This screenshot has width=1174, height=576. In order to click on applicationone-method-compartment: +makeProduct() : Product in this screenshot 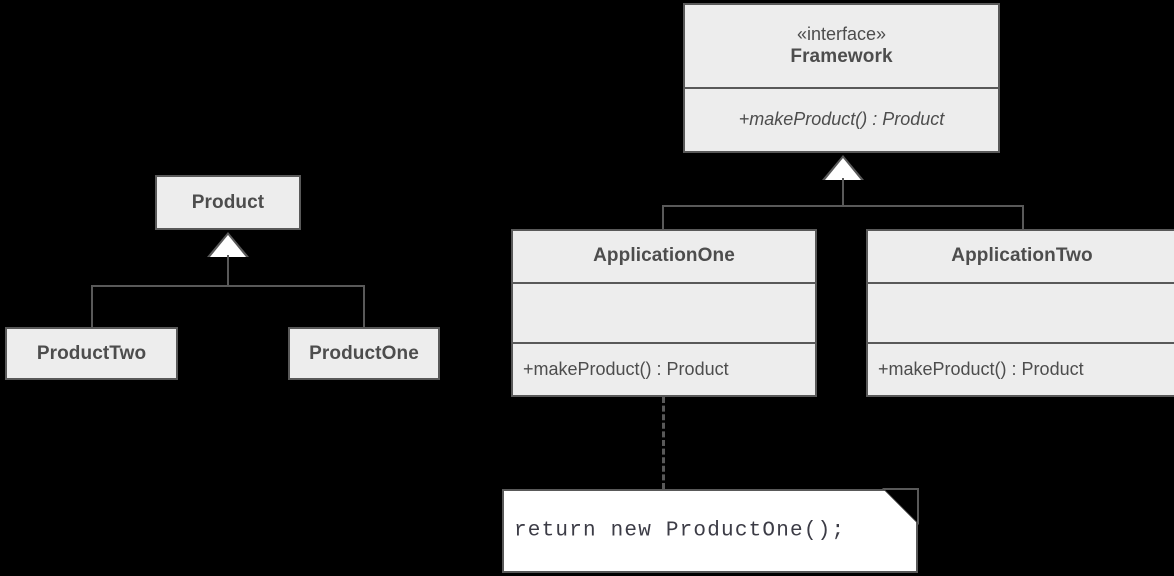, I will do `click(664, 368)`.